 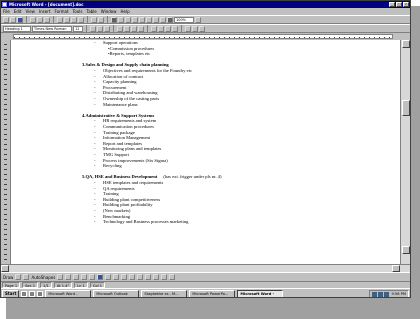 I want to click on border-icon, so click(x=188, y=28).